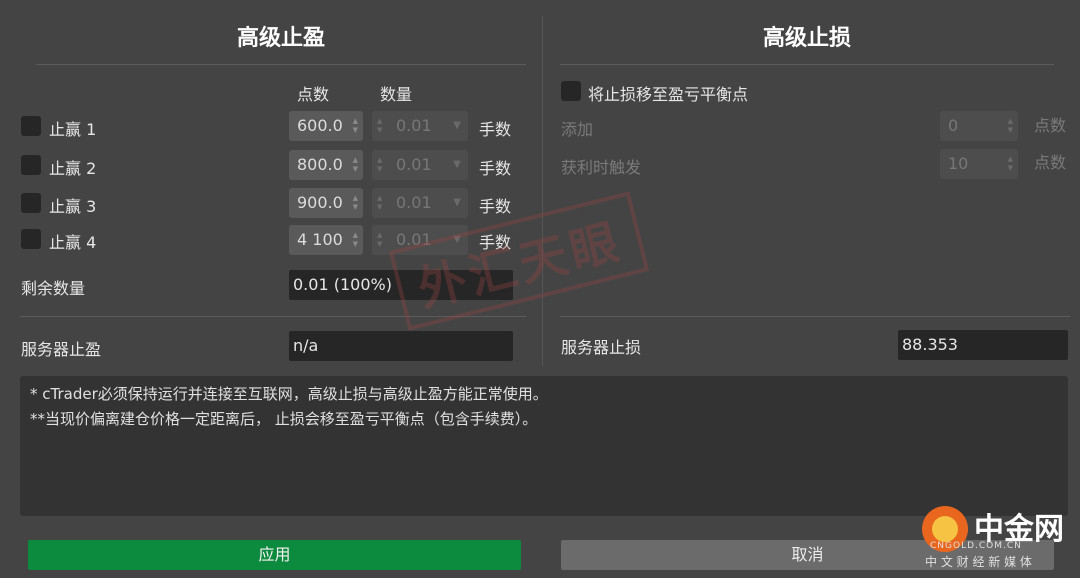 This screenshot has width=1080, height=578. I want to click on tp1-points-value: 600.0, so click(320, 125).